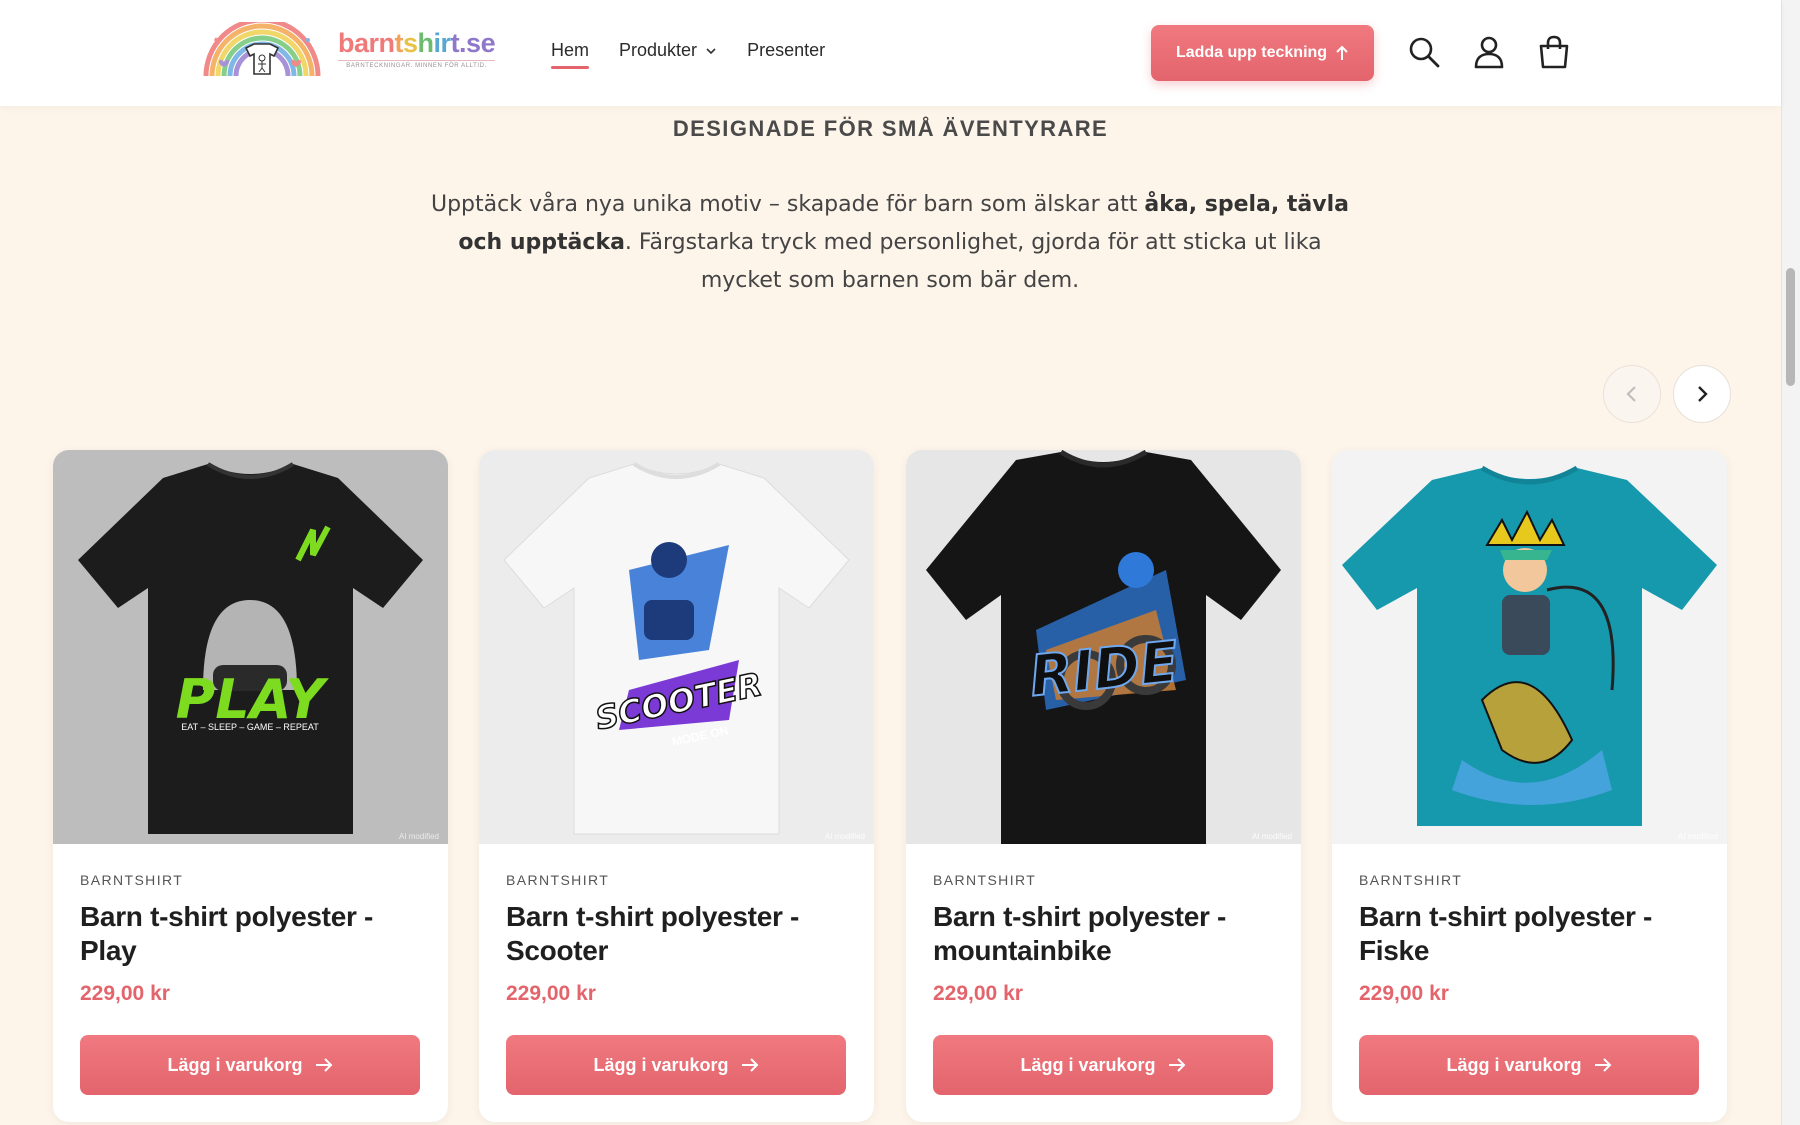 The height and width of the screenshot is (1125, 1800). I want to click on product-title: Barn t-shirt polyester - Fiske, so click(1529, 934).